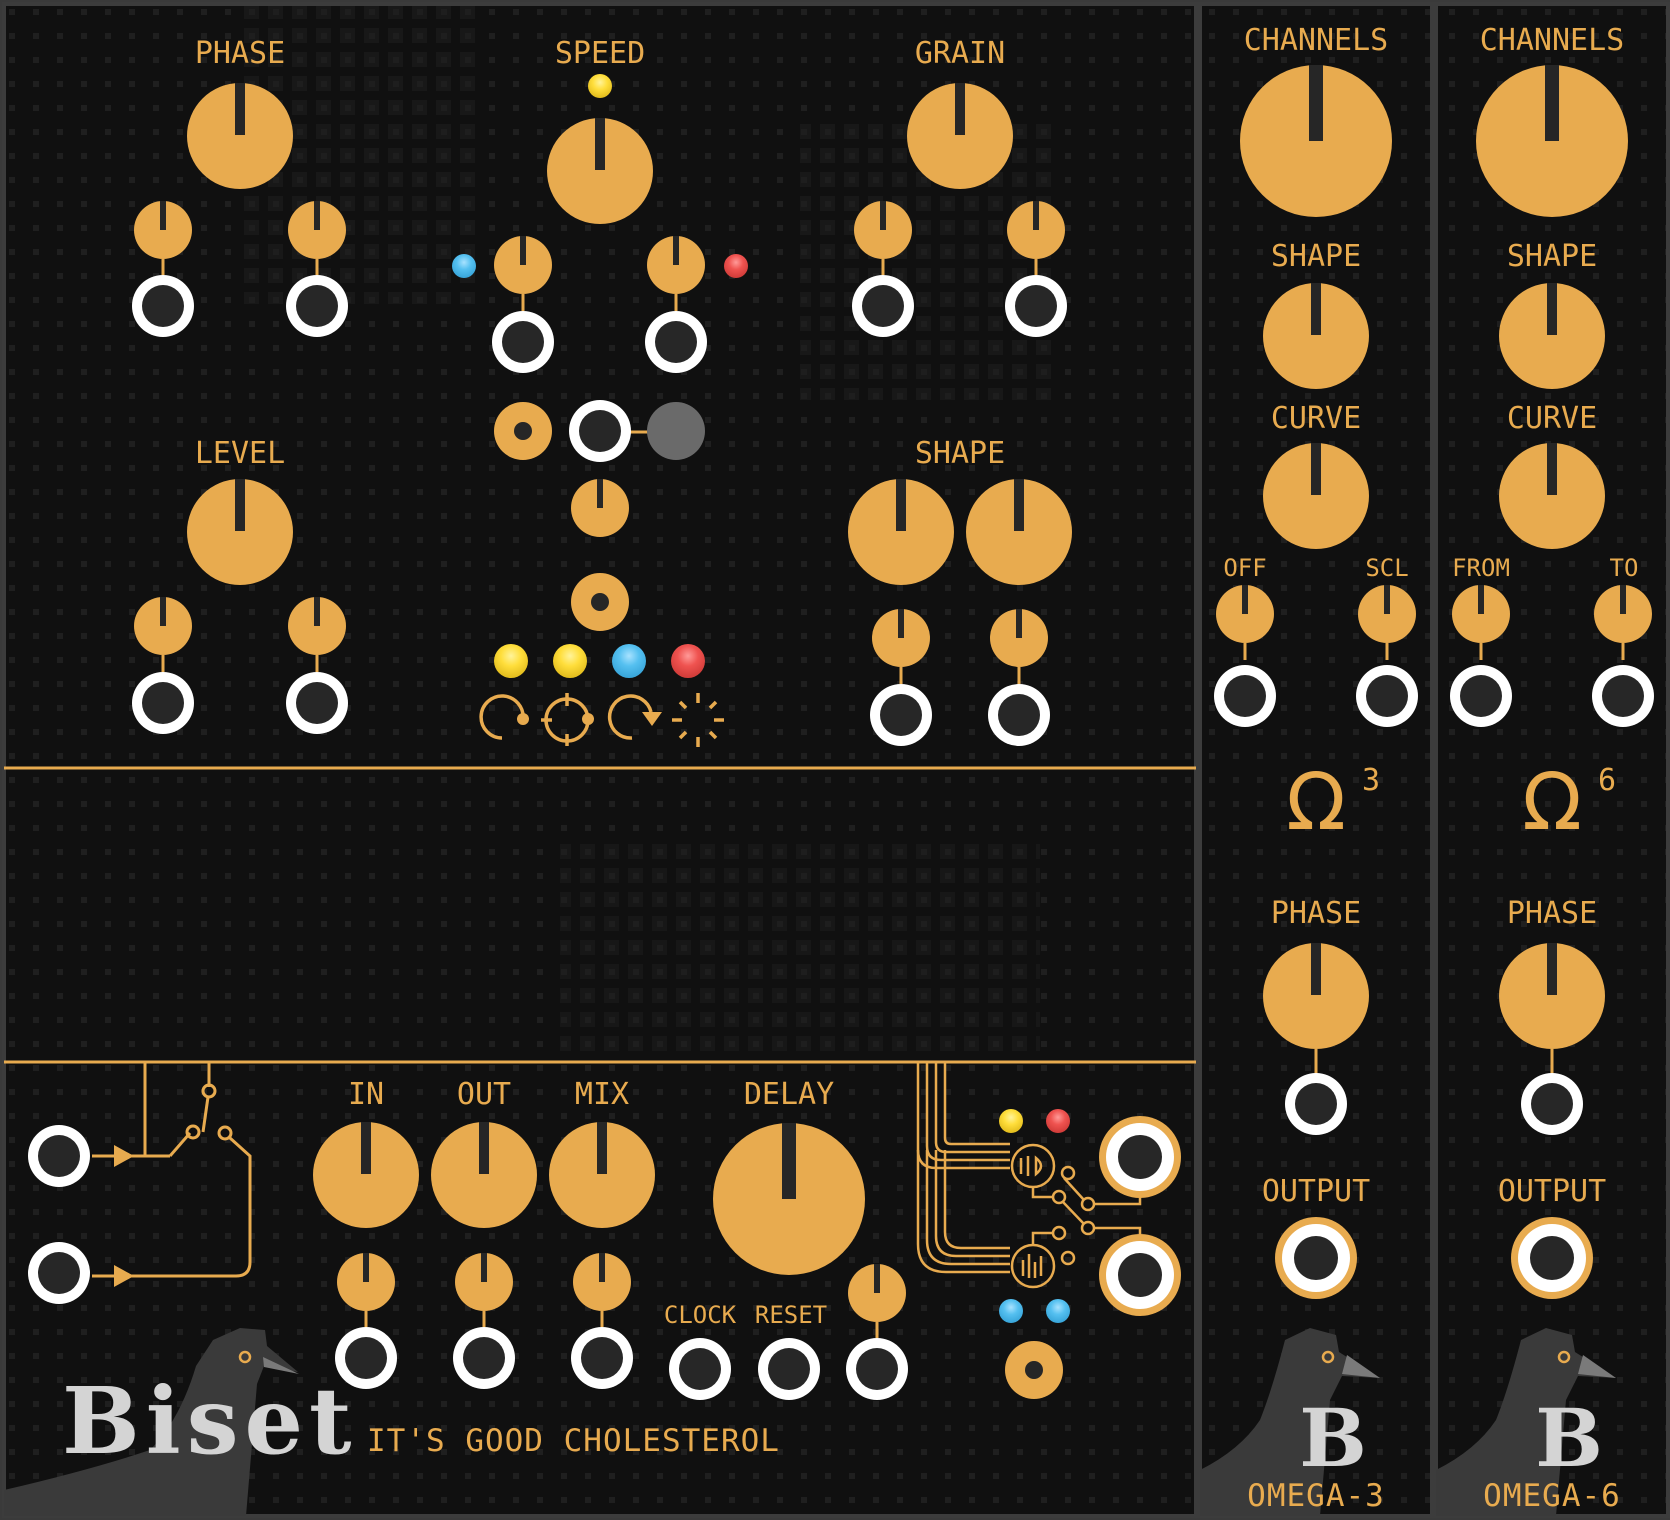 The height and width of the screenshot is (1520, 1670). What do you see at coordinates (366, 1094) in the screenshot?
I see `in-label: IN` at bounding box center [366, 1094].